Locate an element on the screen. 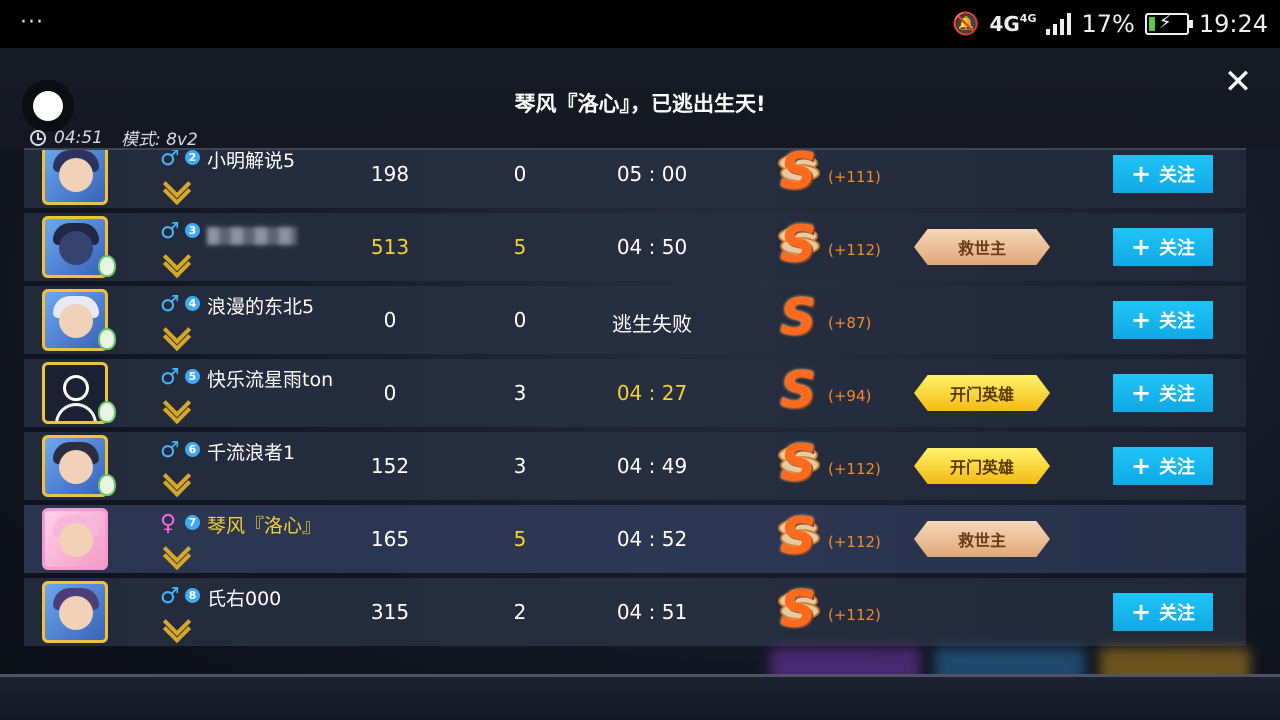 This screenshot has width=1280, height=720. score: 198 is located at coordinates (390, 174).